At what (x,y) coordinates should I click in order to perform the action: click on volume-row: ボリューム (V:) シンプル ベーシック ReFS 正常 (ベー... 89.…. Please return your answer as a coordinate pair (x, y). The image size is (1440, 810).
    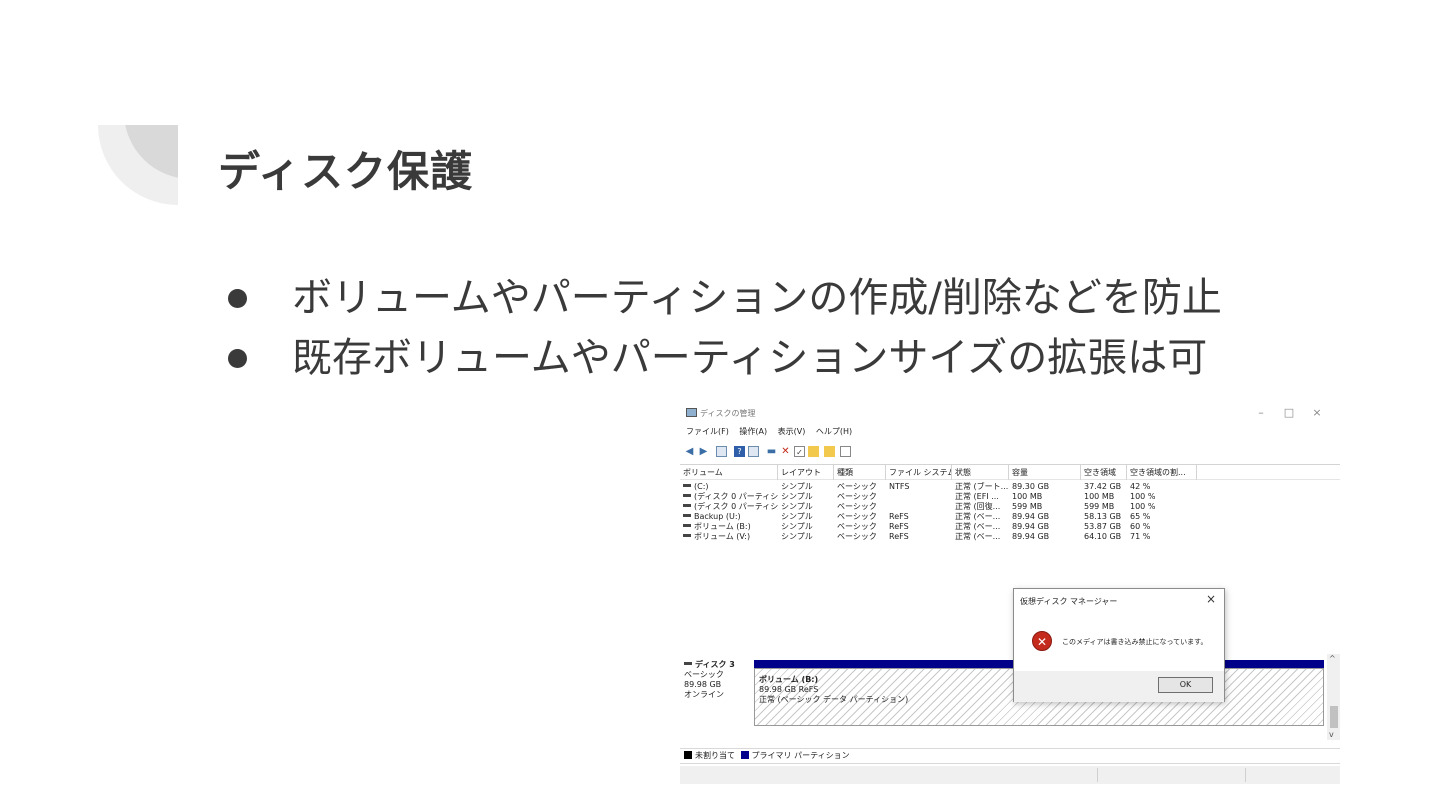
    Looking at the image, I should click on (1010, 537).